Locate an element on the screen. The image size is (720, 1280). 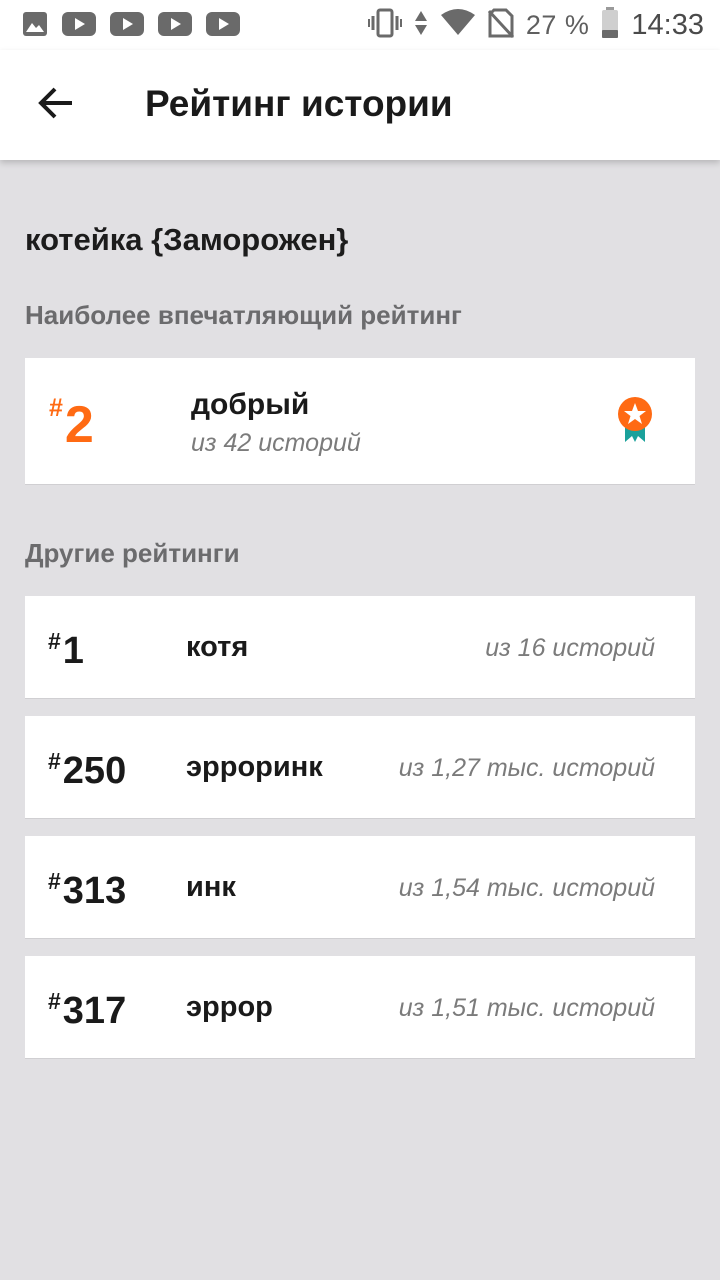
rank-number: 2 is located at coordinates (79, 425).